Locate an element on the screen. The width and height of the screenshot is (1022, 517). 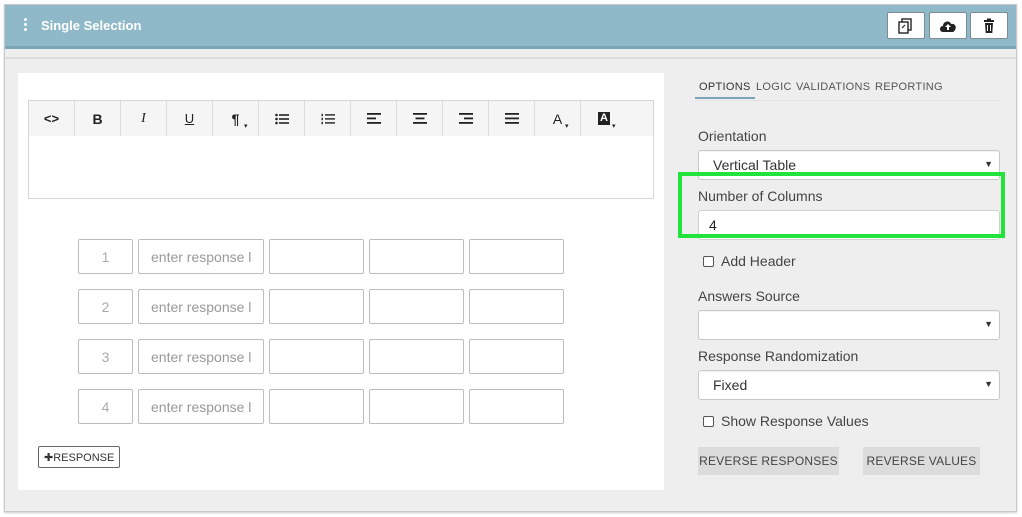
add-header-label: Add Header is located at coordinates (758, 261).